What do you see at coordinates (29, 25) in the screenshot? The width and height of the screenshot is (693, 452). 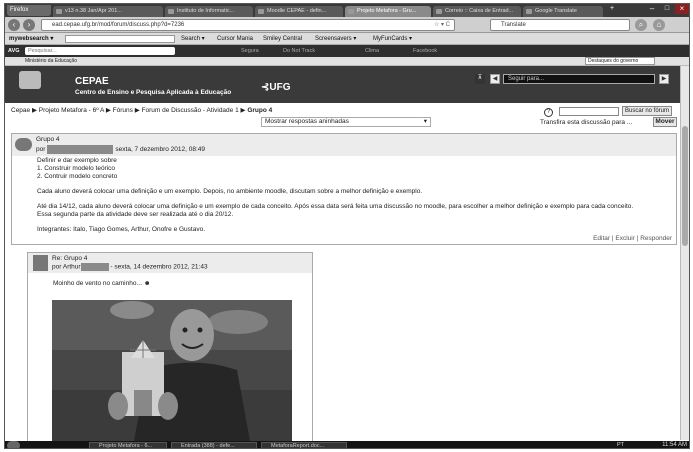 I see `forward-icon: ›` at bounding box center [29, 25].